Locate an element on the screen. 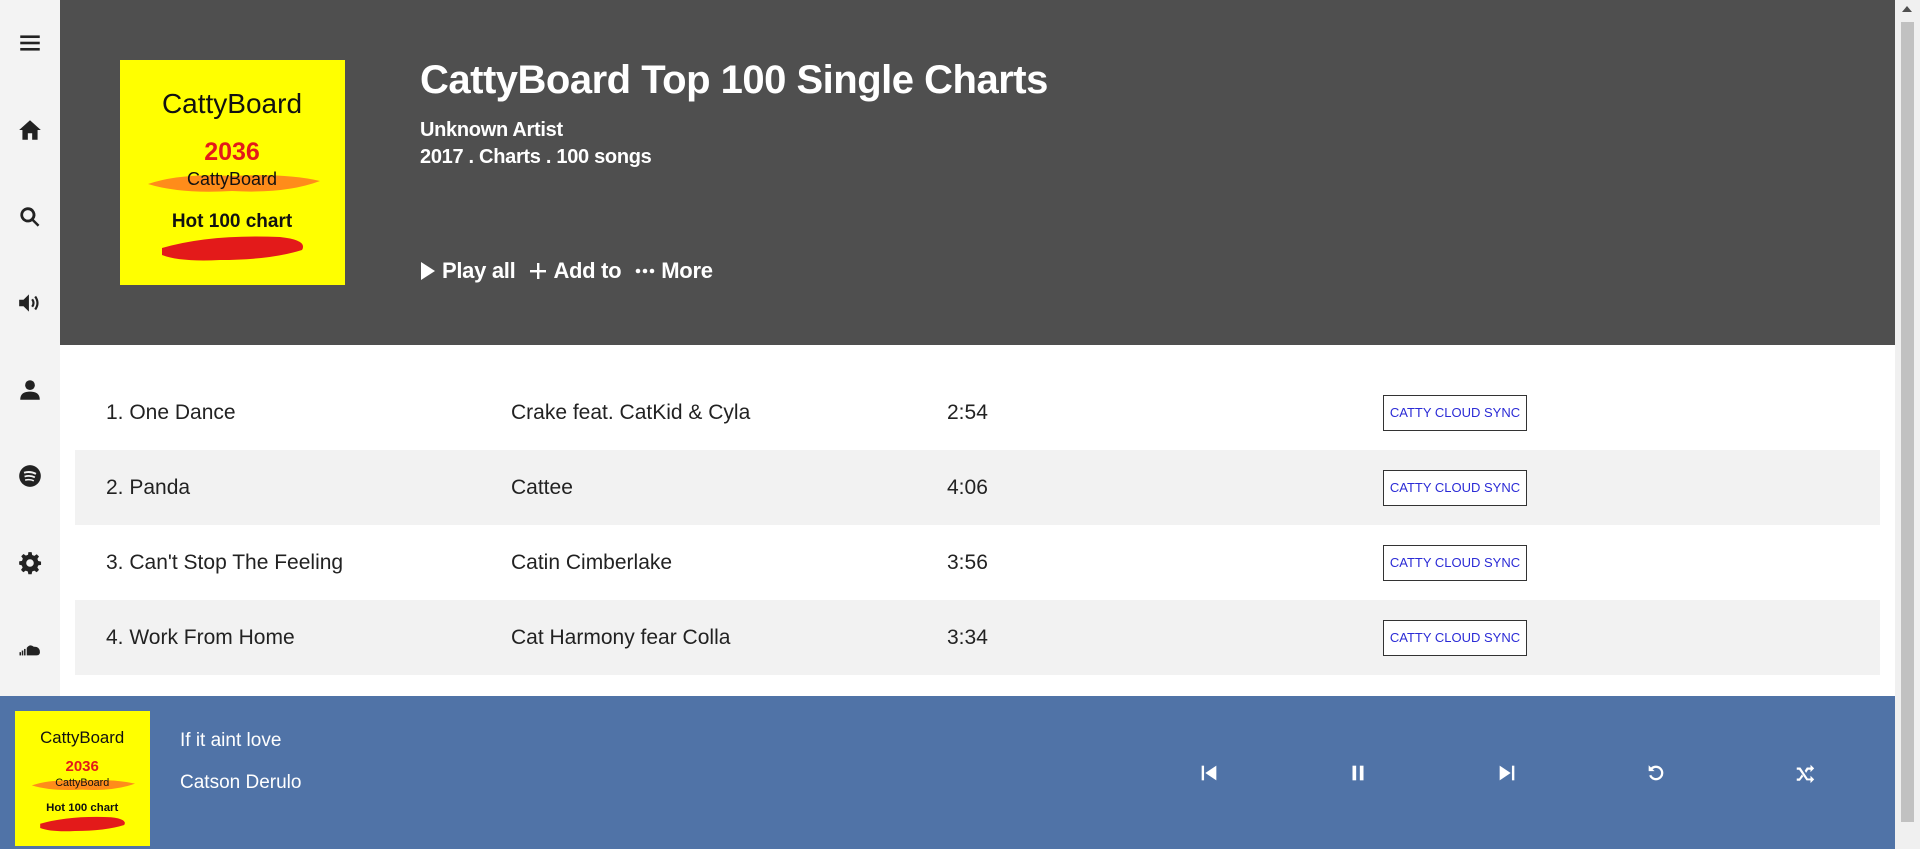  now-playing-title: If it aint love is located at coordinates (231, 740).